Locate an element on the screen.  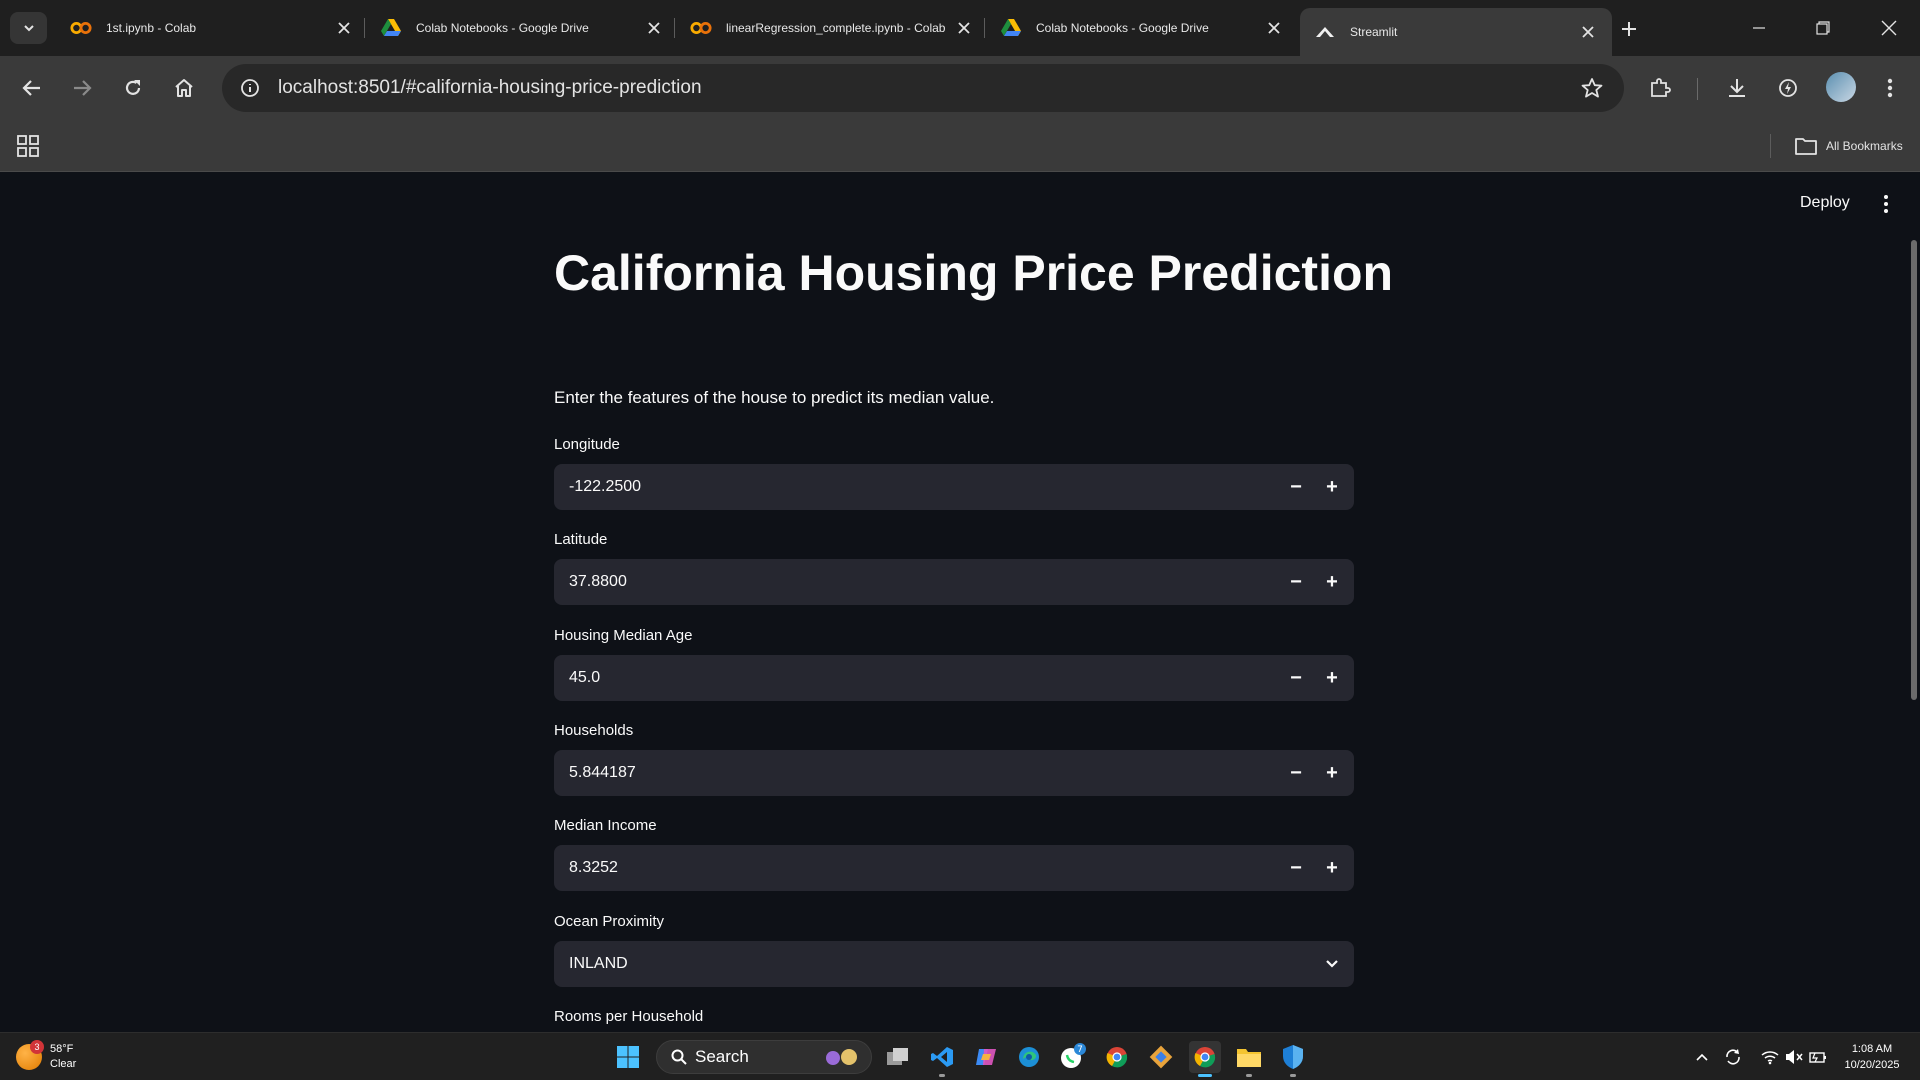
drive-icon is located at coordinates (1011, 27).